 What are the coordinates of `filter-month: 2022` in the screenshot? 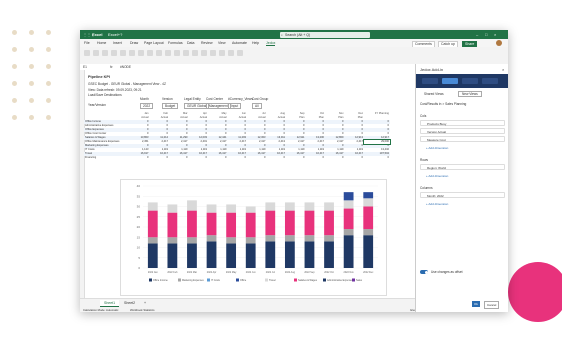 It's located at (147, 106).